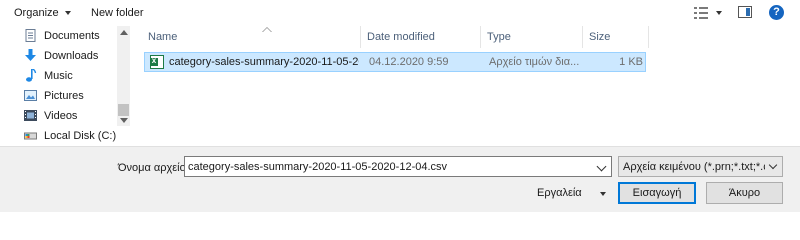 The height and width of the screenshot is (240, 800). What do you see at coordinates (776, 12) in the screenshot?
I see `help-icon: ?` at bounding box center [776, 12].